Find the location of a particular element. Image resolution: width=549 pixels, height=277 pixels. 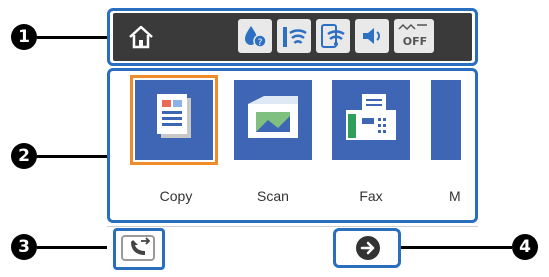

ink-status-icon: ? is located at coordinates (255, 36).